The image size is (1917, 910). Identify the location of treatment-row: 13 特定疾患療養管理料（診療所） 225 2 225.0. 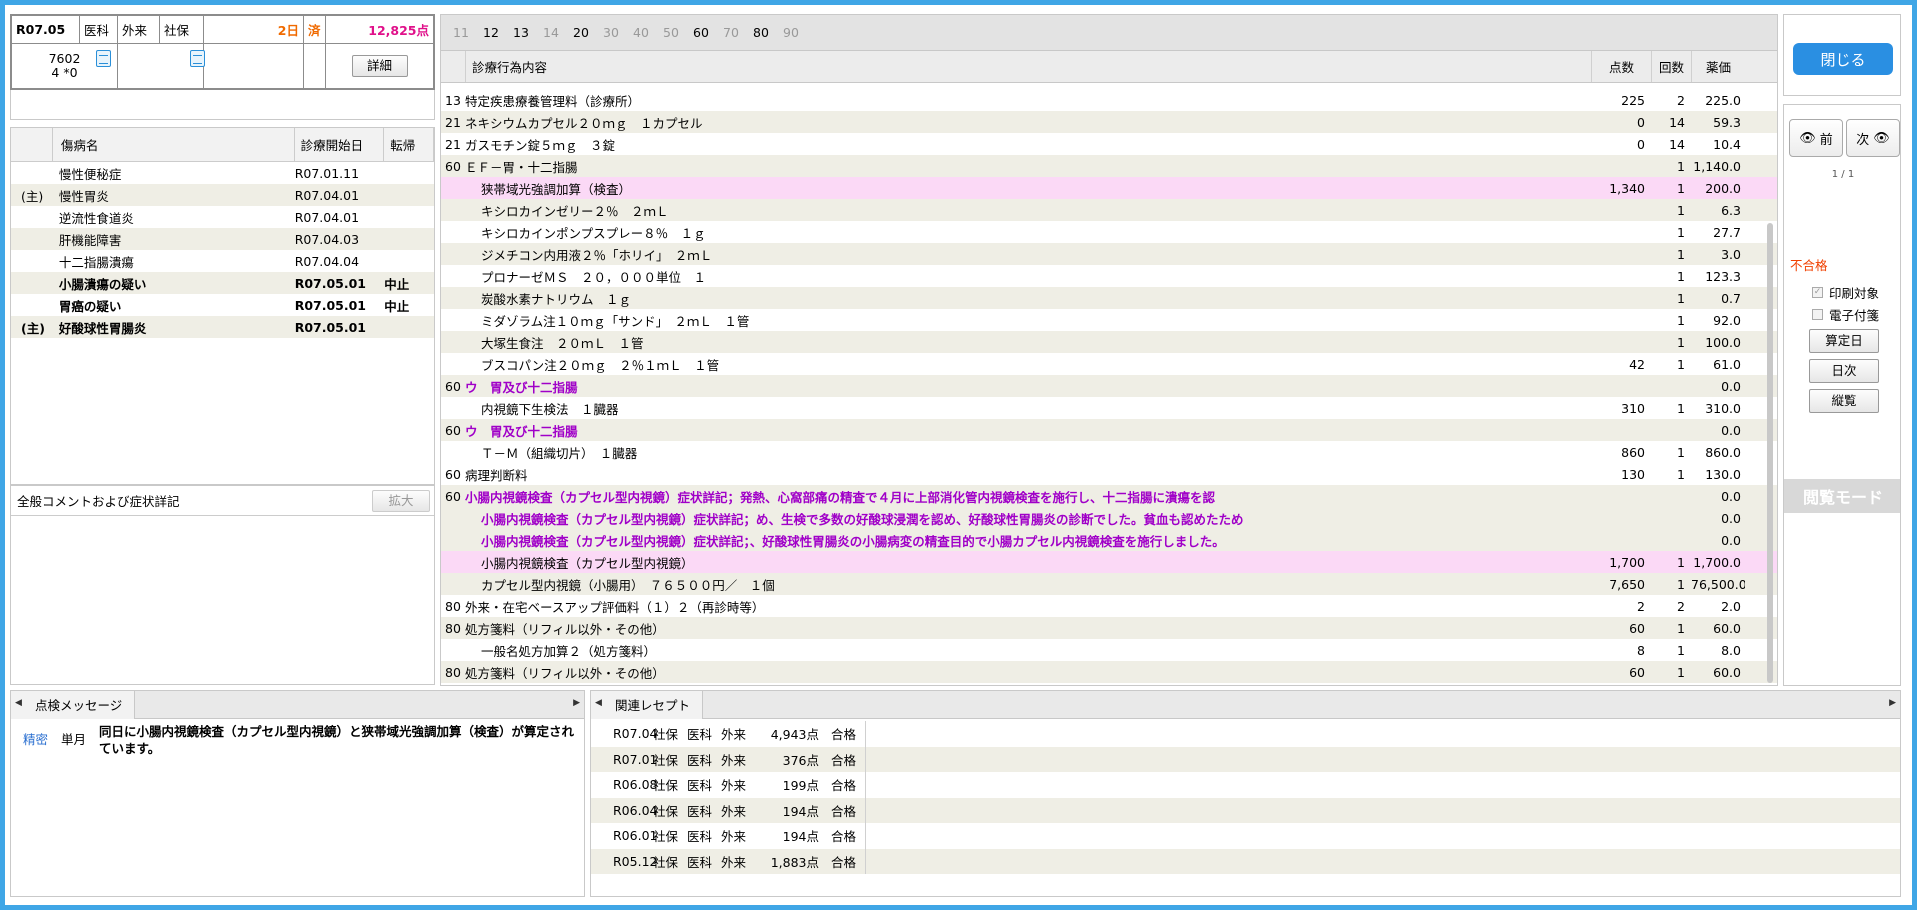
(1109, 100).